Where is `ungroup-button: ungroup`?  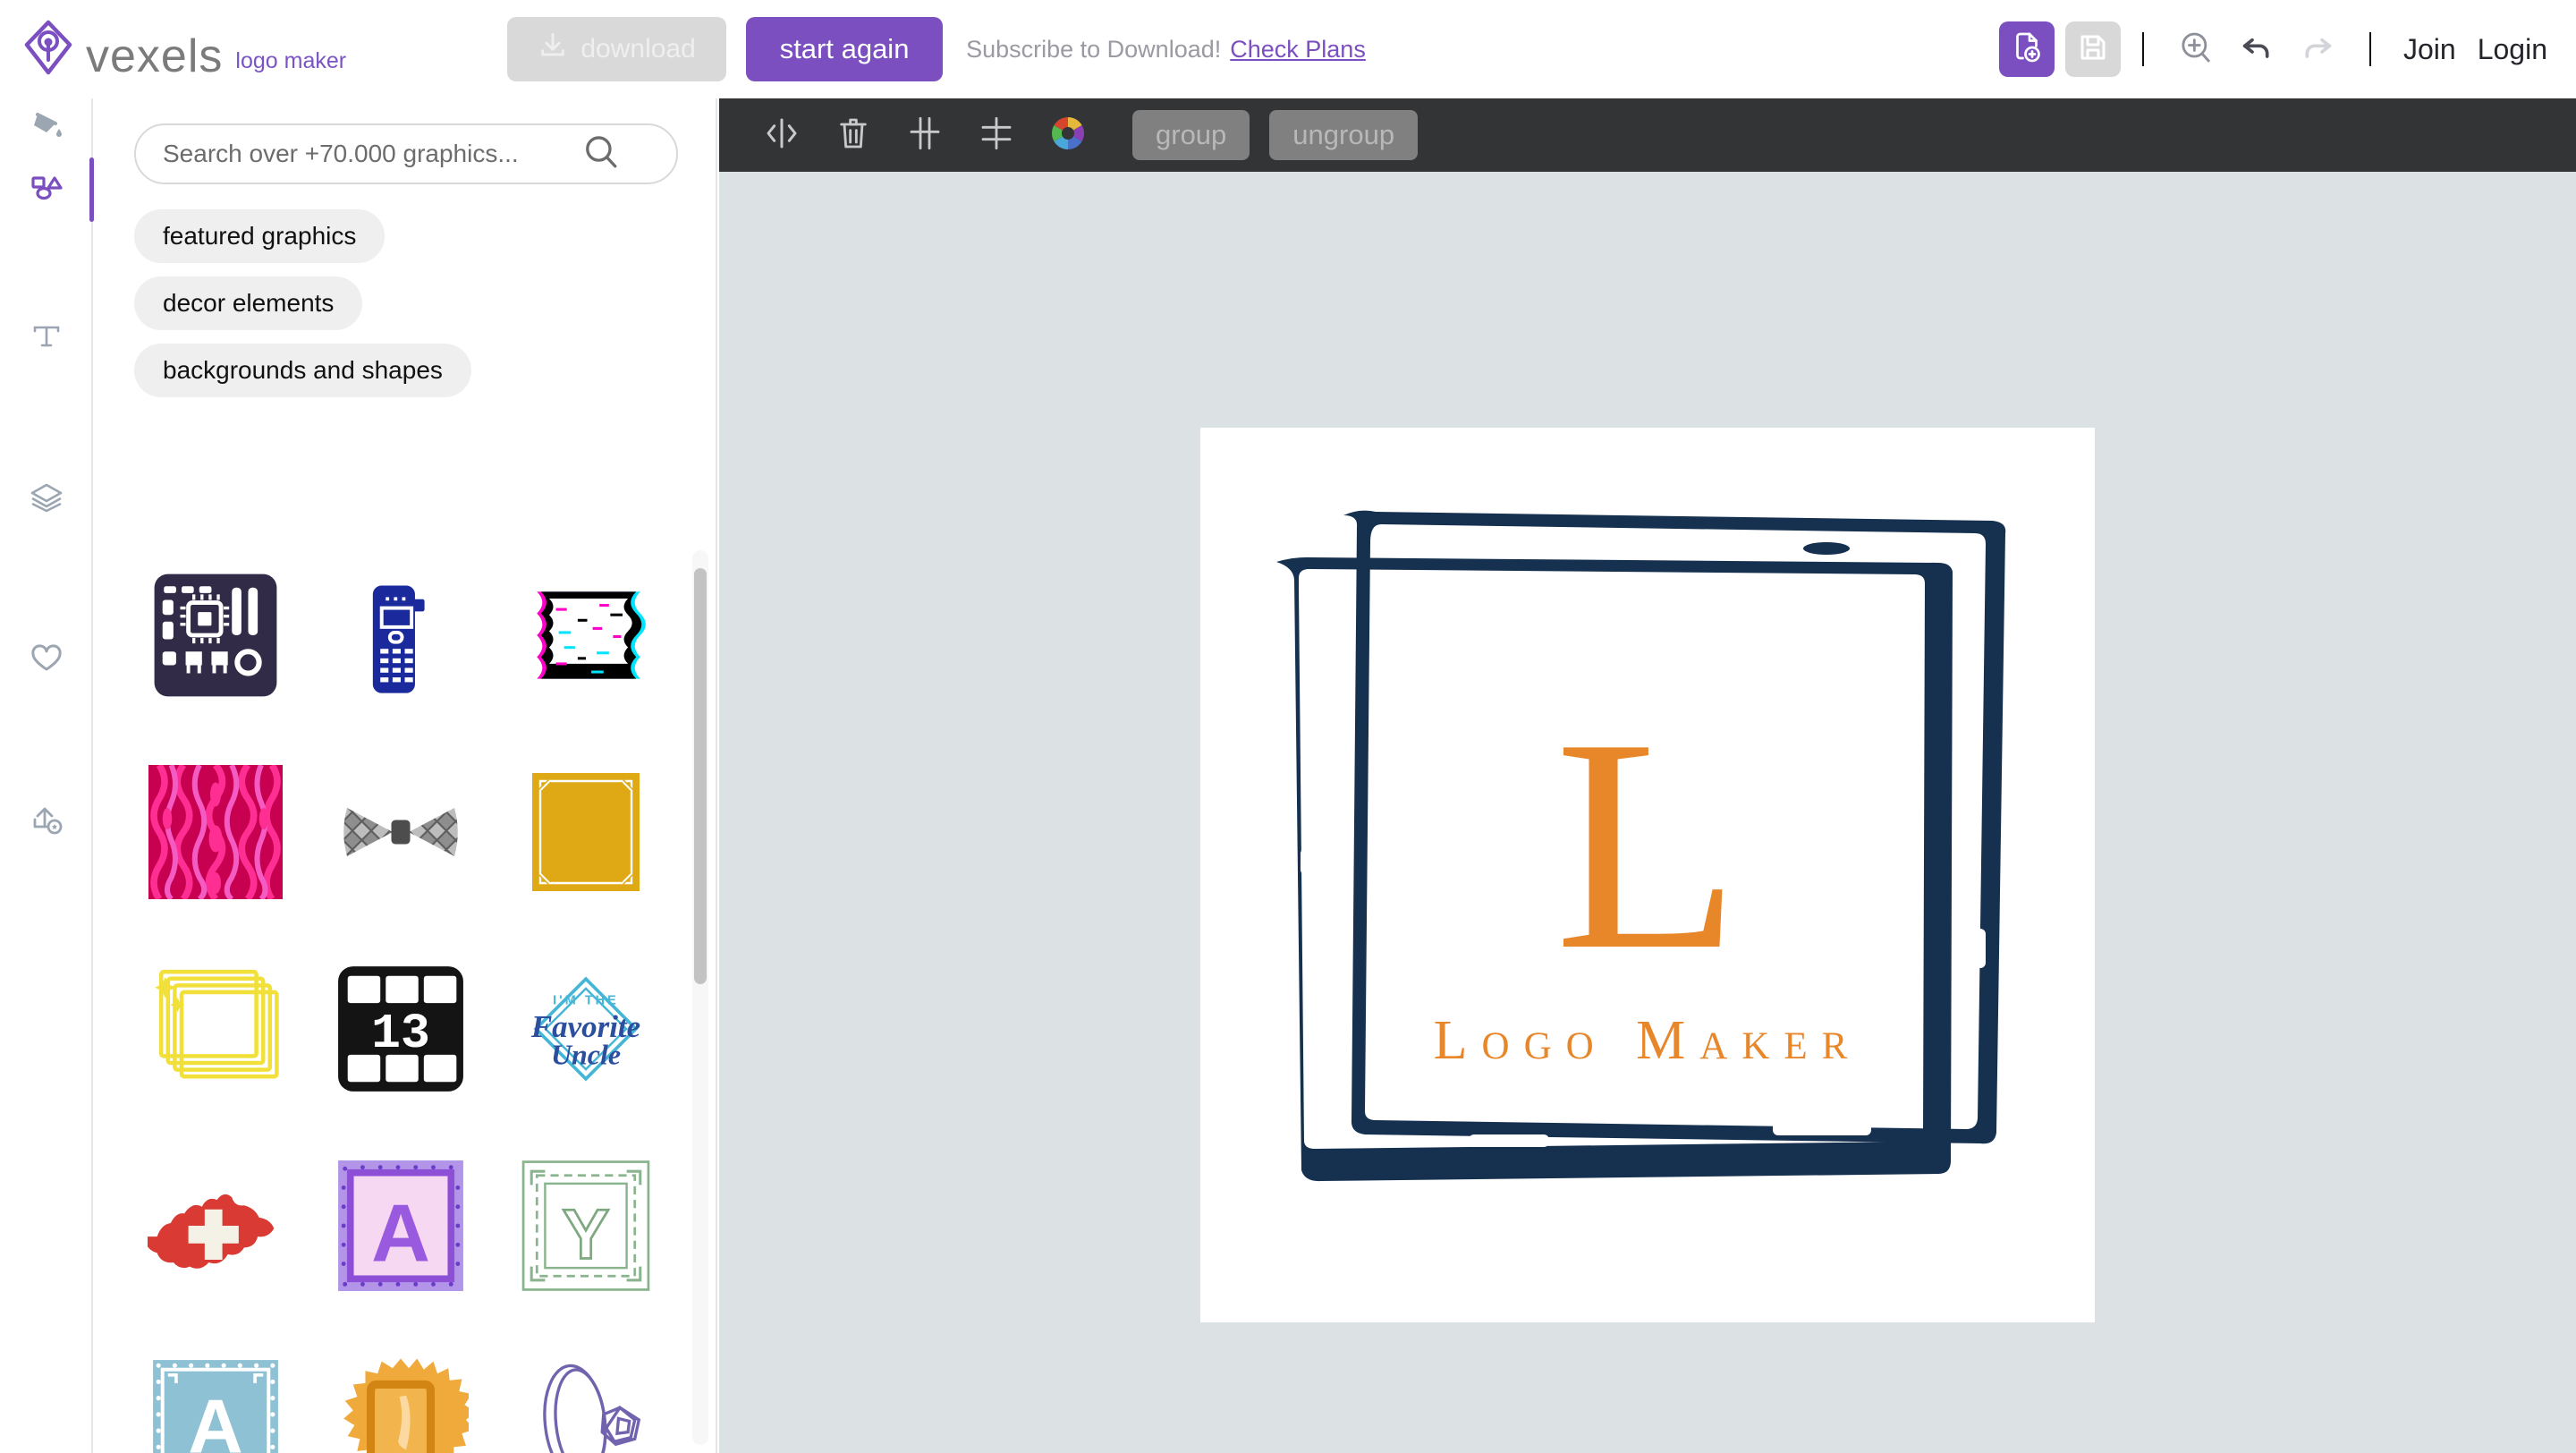 ungroup-button: ungroup is located at coordinates (1344, 135).